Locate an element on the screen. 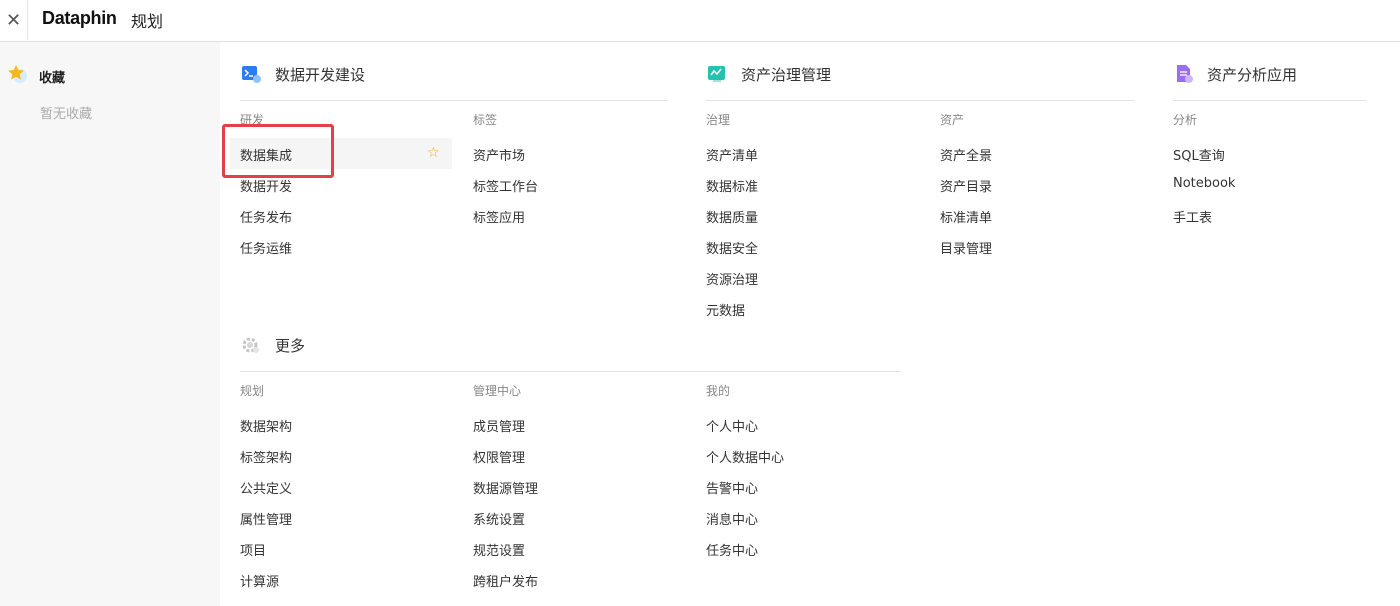 Image resolution: width=1400 pixels, height=606 pixels. column-header: 分析 is located at coordinates (1185, 120).